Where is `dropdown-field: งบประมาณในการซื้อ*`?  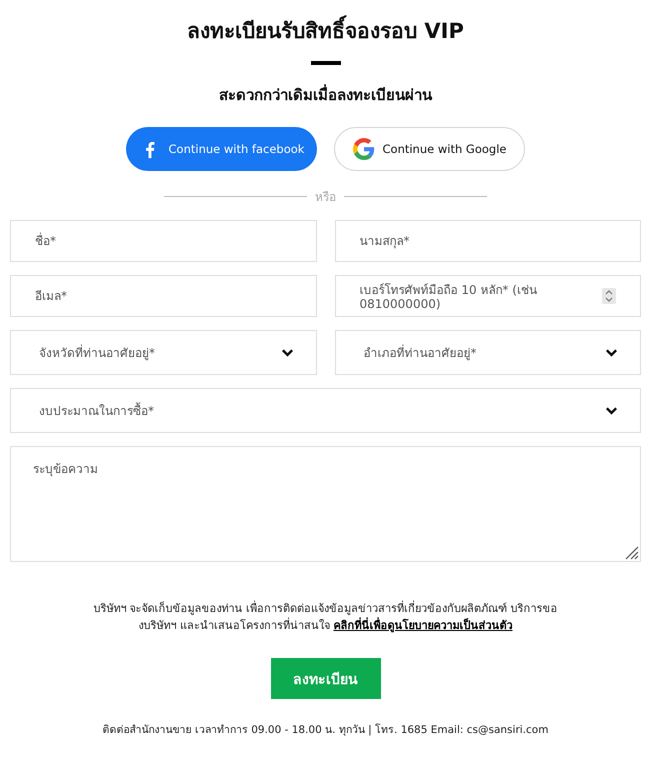 dropdown-field: งบประมาณในการซื้อ* is located at coordinates (325, 410).